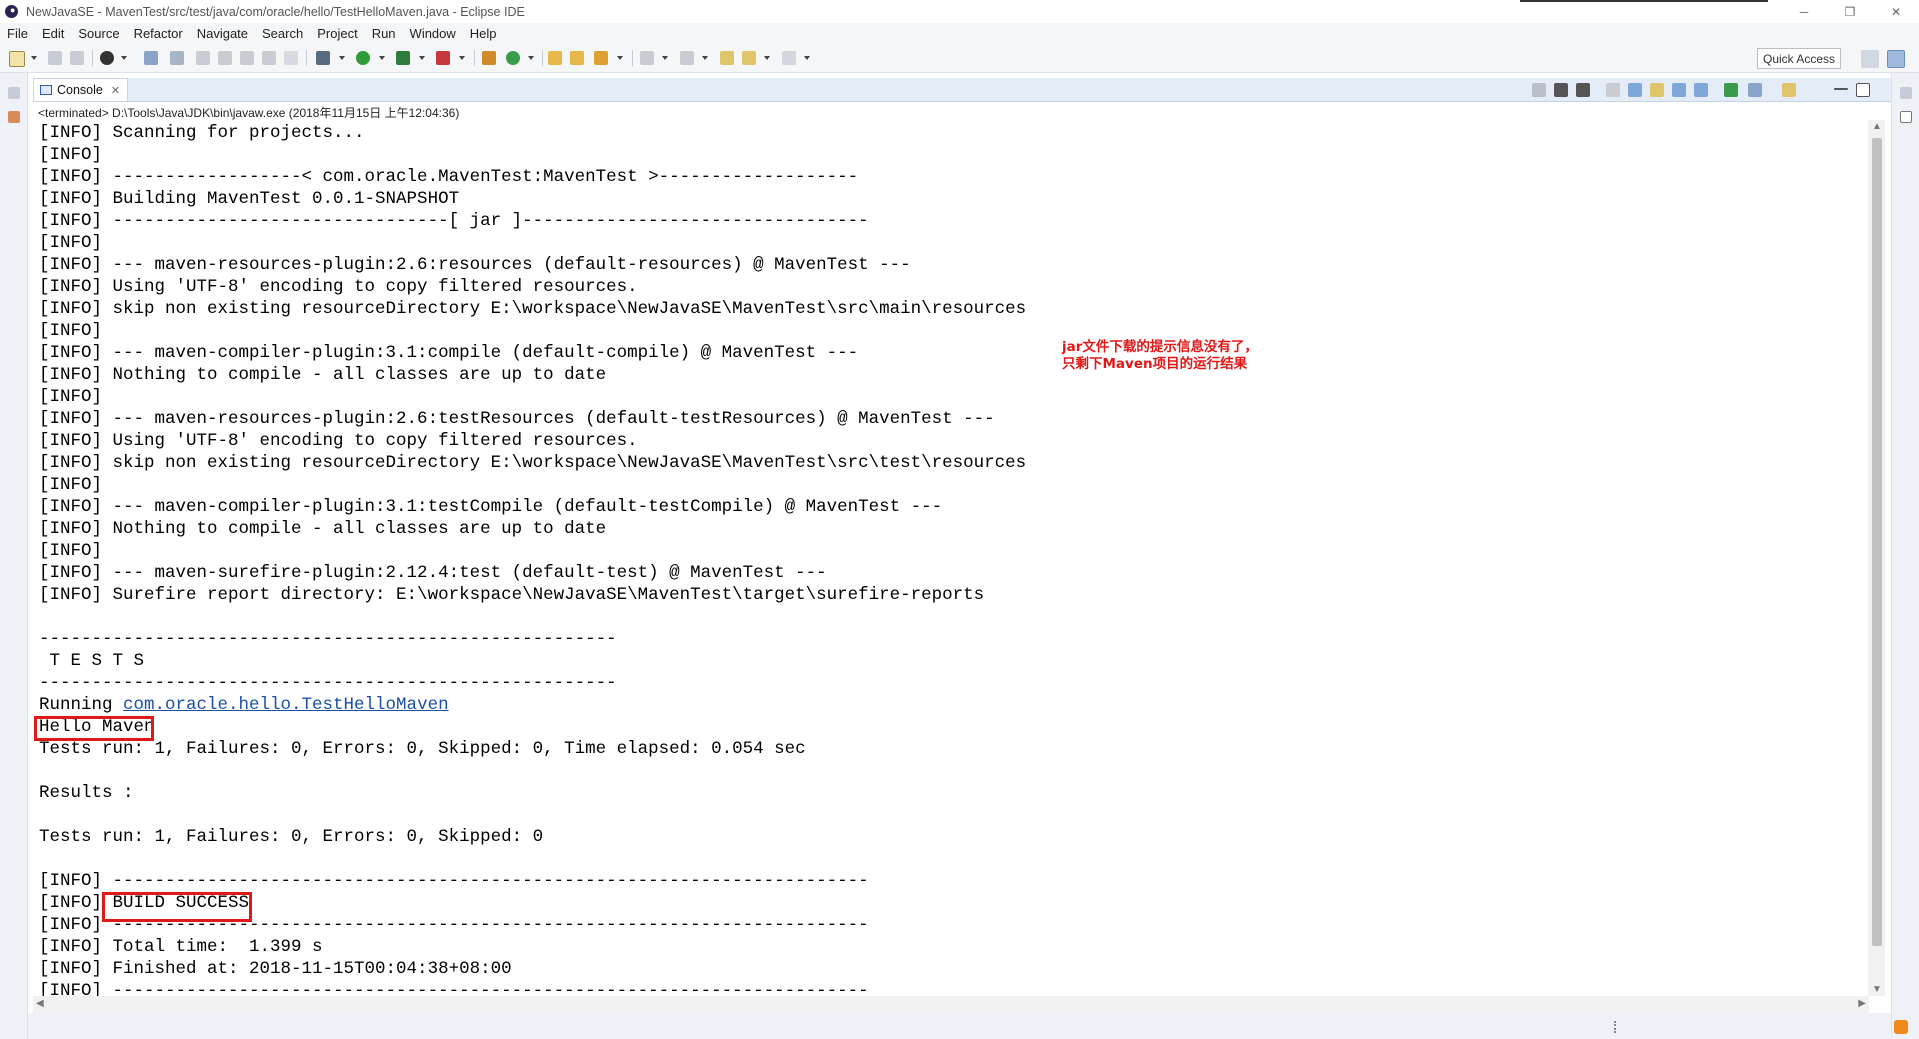 The height and width of the screenshot is (1039, 1919). I want to click on scroll-down-icon: ▼, so click(1877, 989).